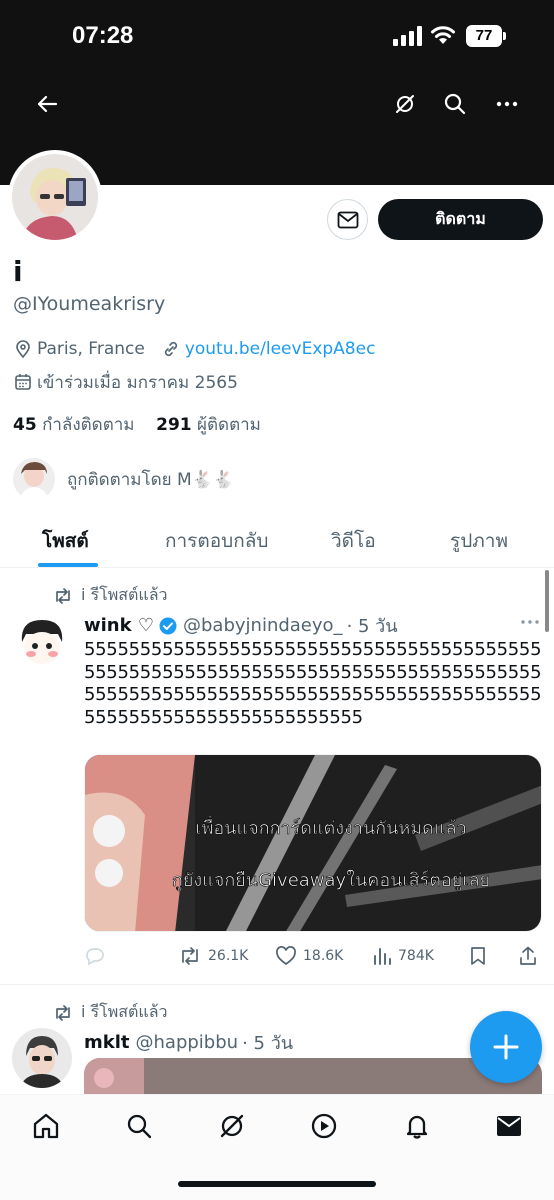  I want to click on joined-row: เข้าร่วมเมื่อ มกราคม 2565, so click(125, 382).